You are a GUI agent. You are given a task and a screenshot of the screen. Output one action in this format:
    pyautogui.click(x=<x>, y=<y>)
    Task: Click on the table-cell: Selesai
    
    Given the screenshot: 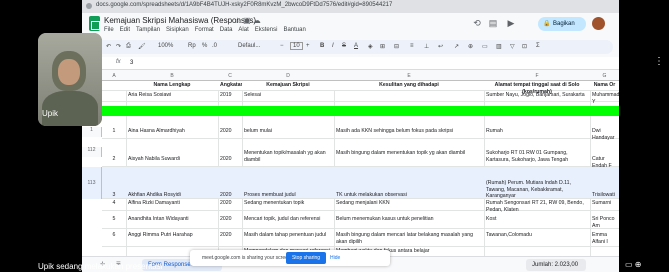 What is the action you would take?
    pyautogui.click(x=288, y=95)
    